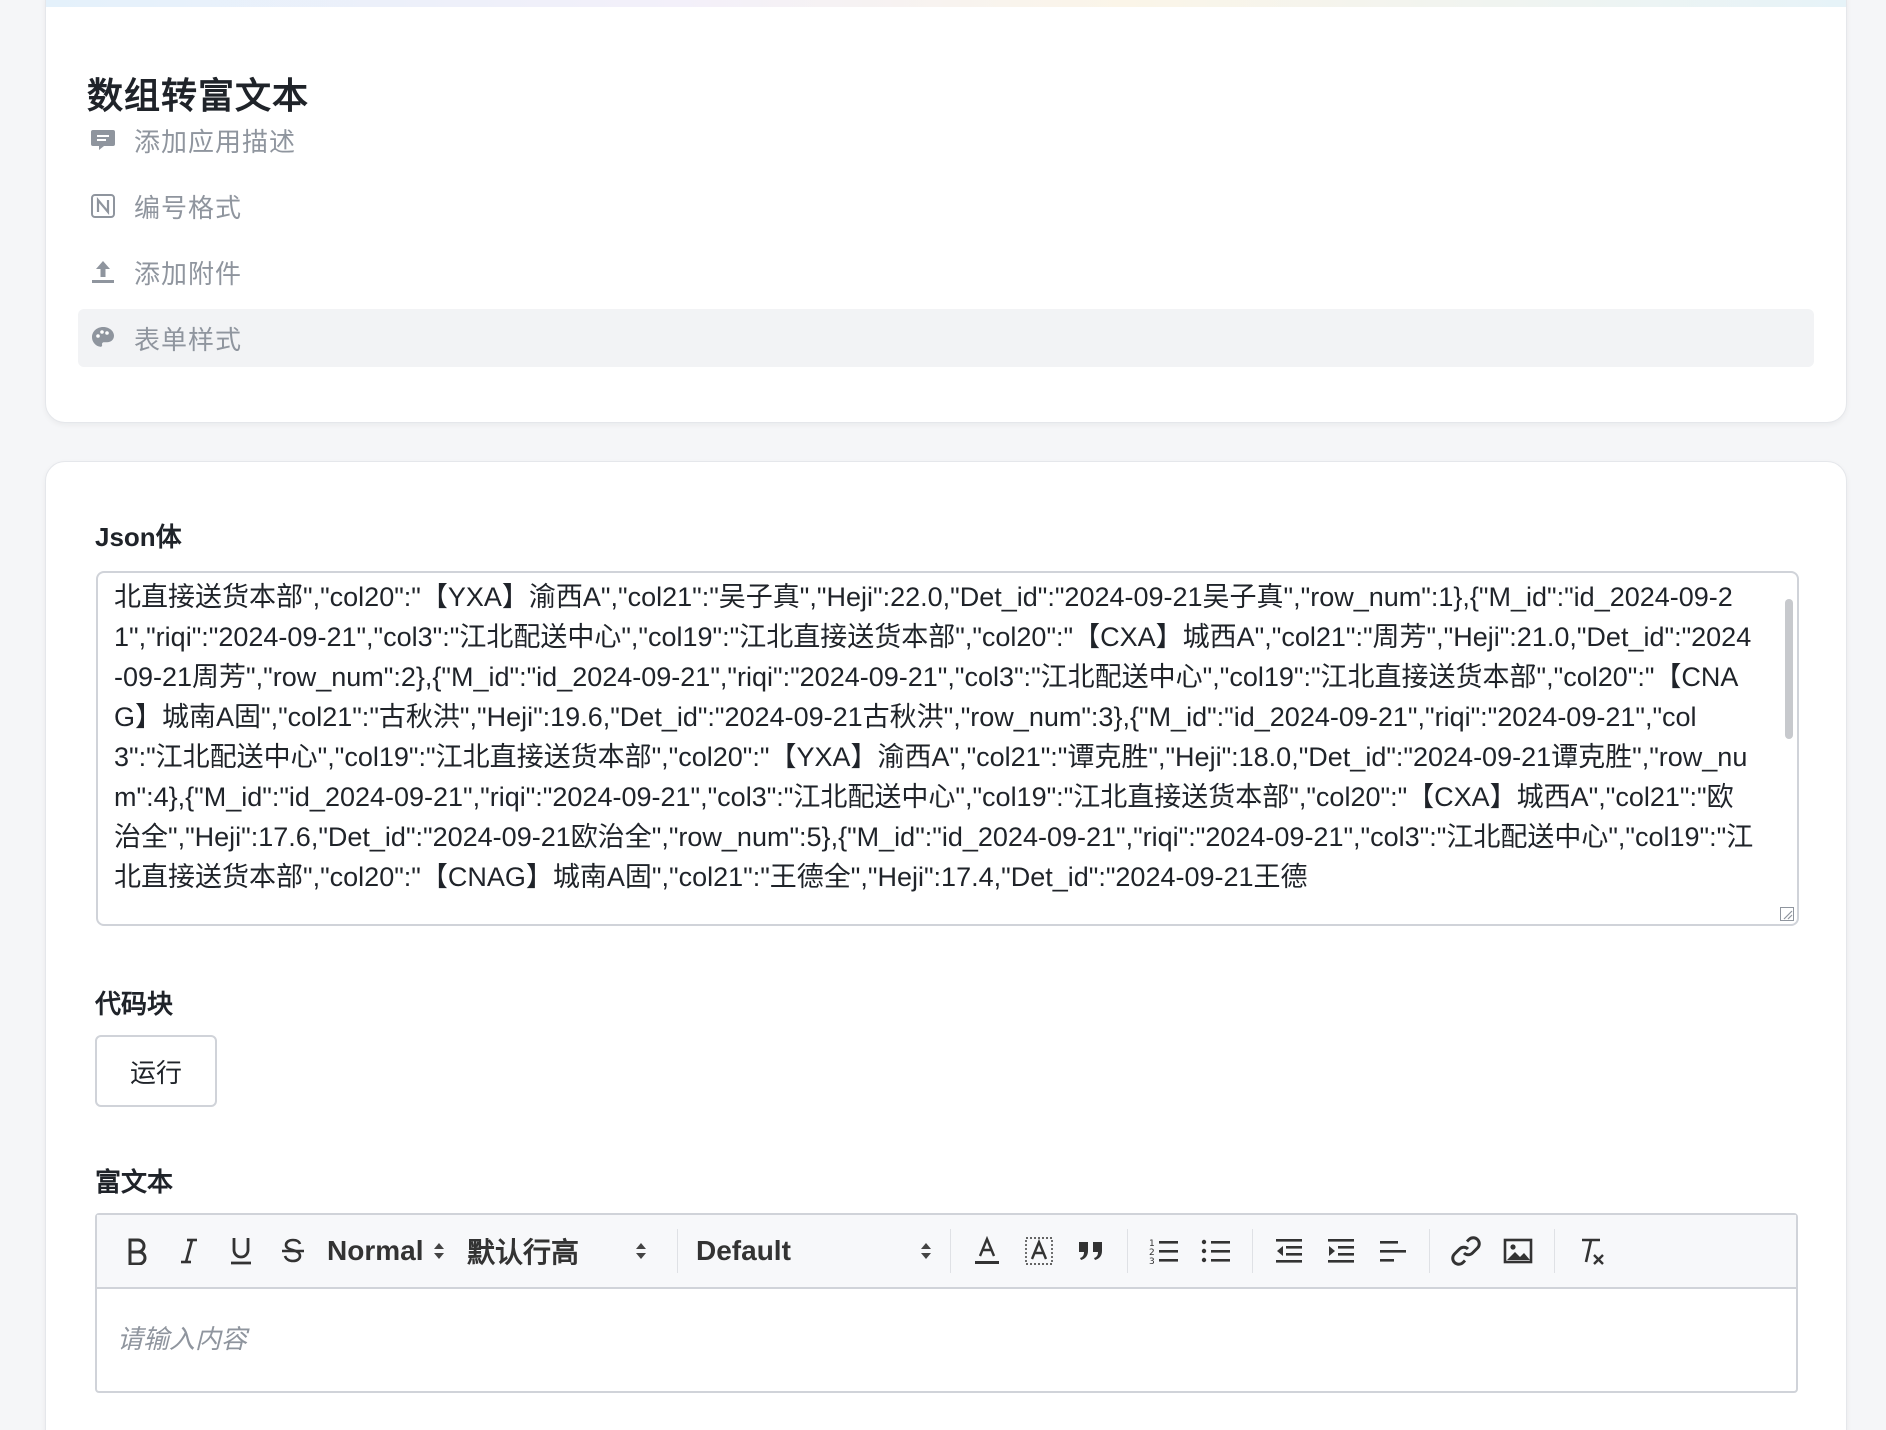  What do you see at coordinates (1789, 669) in the screenshot?
I see `scrollbar-thumb` at bounding box center [1789, 669].